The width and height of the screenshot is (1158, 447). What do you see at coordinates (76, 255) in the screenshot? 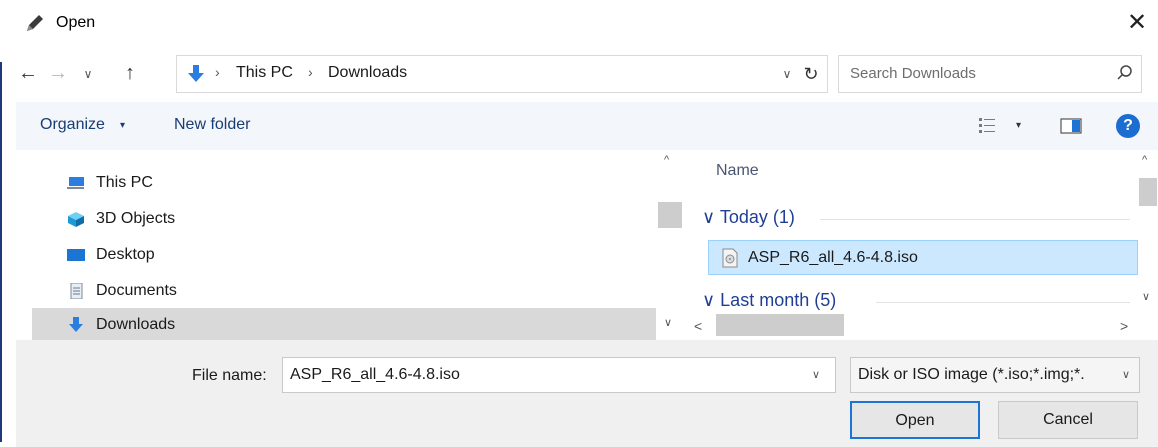
I see `desktop-icon` at bounding box center [76, 255].